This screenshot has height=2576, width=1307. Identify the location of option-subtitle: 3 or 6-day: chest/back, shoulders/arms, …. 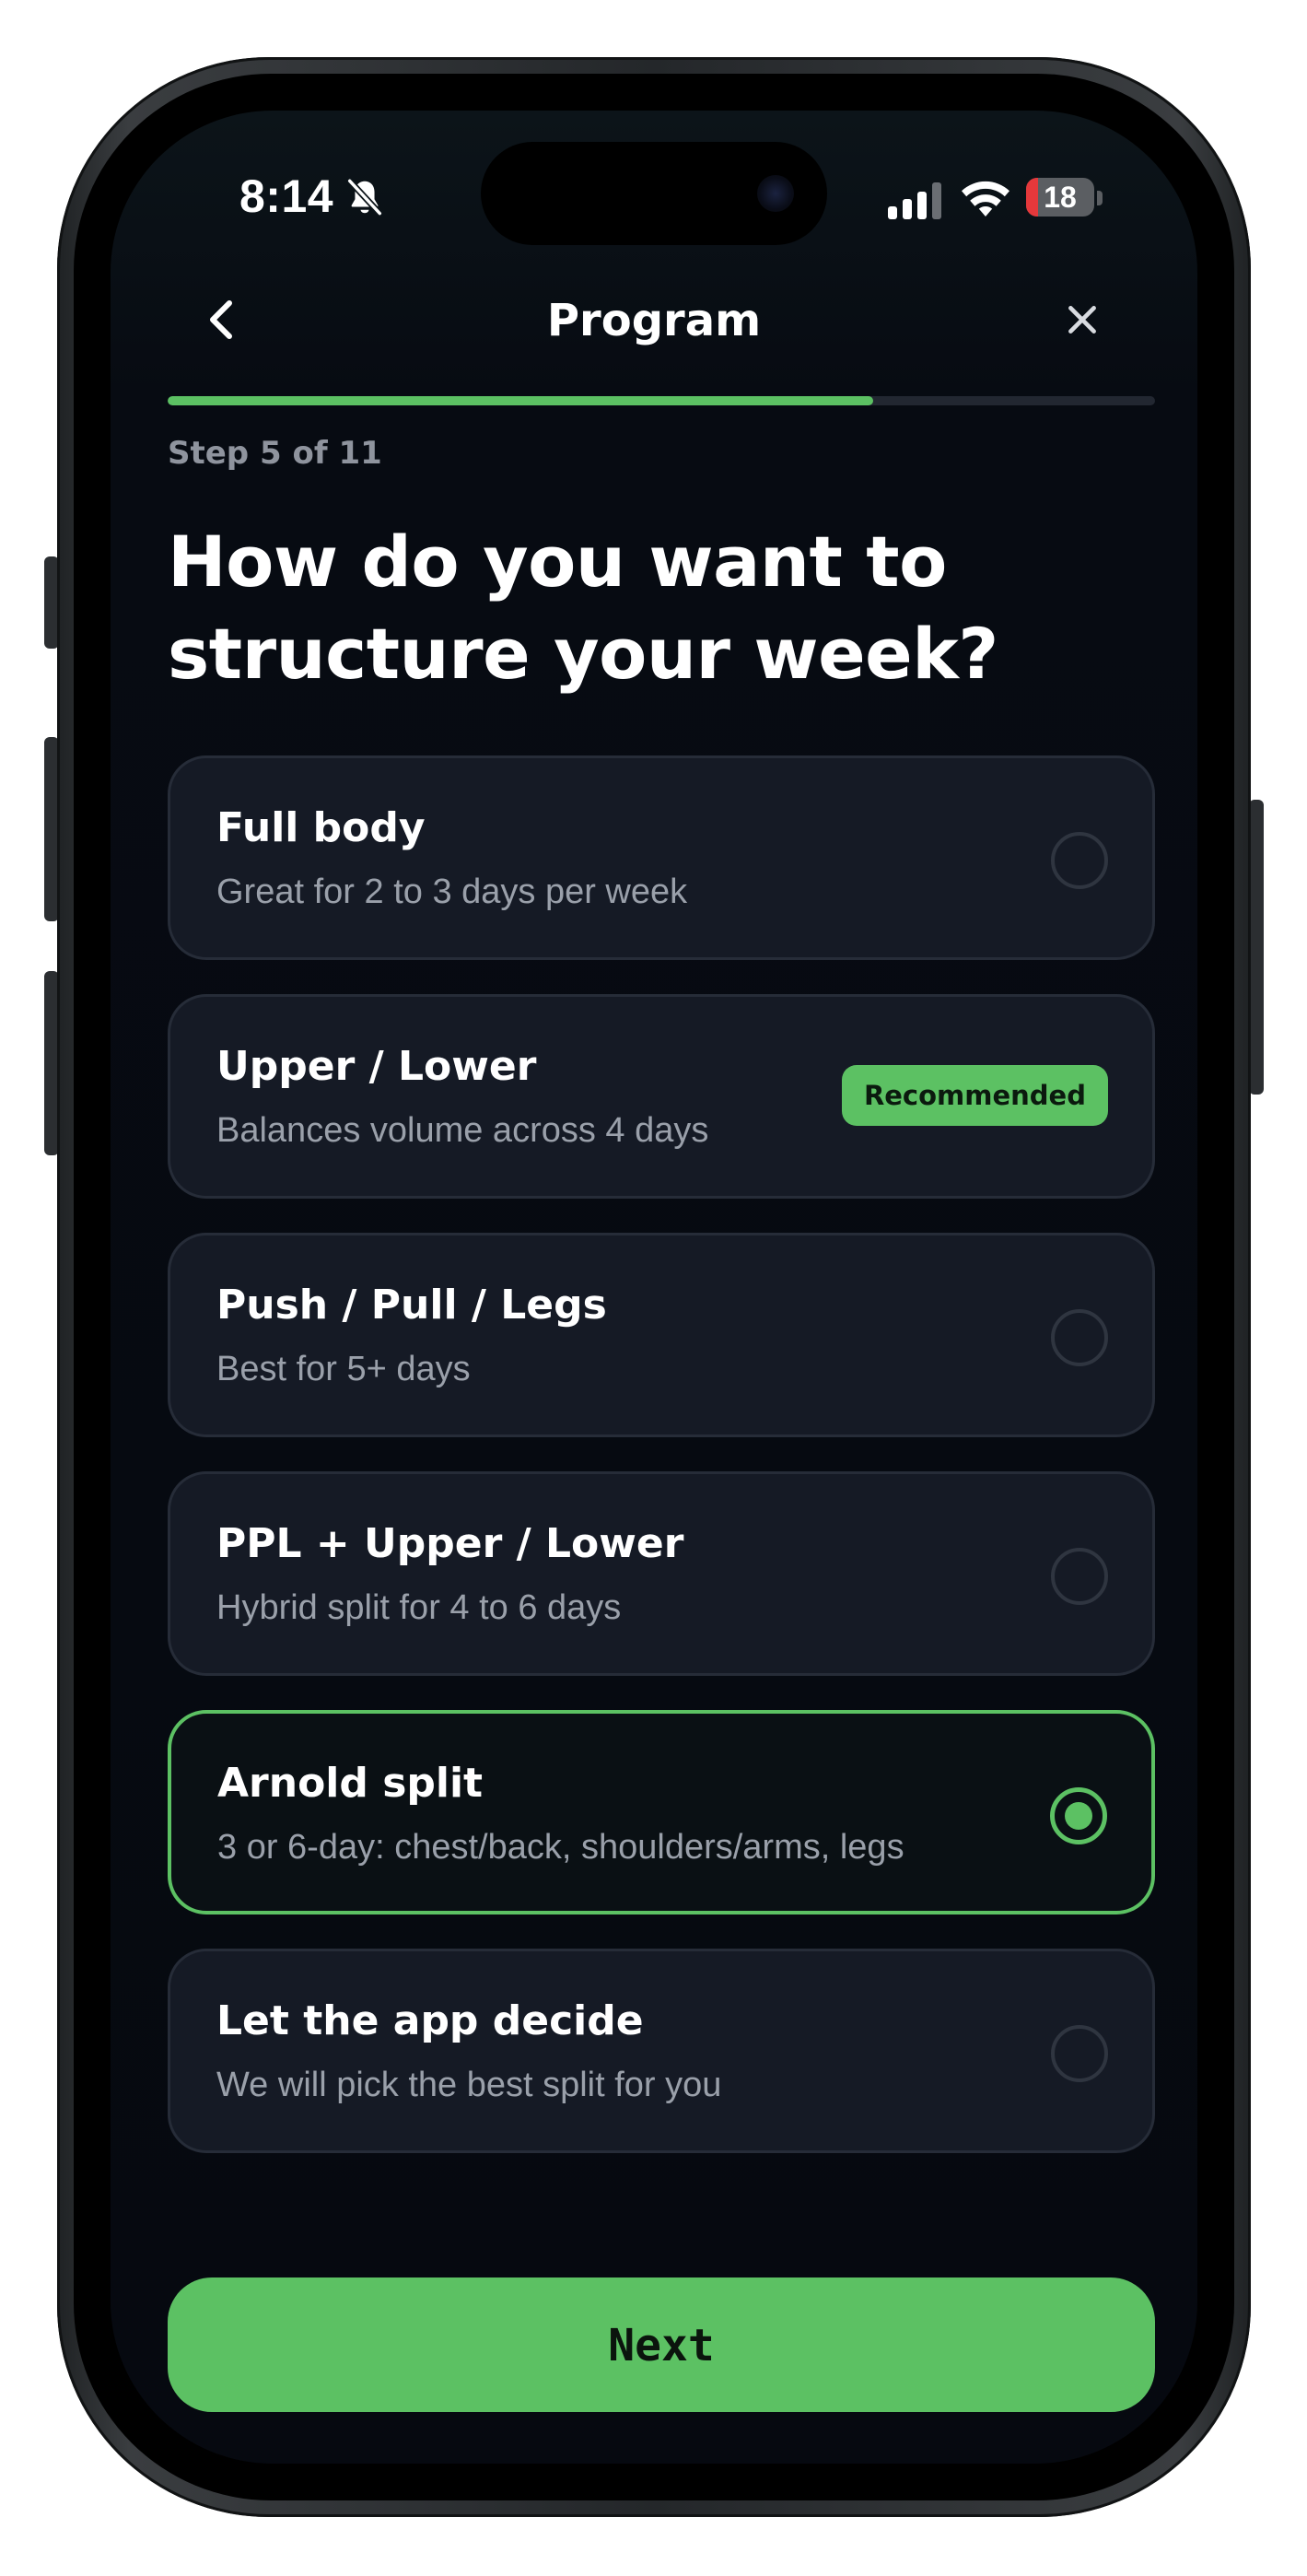
(561, 1847).